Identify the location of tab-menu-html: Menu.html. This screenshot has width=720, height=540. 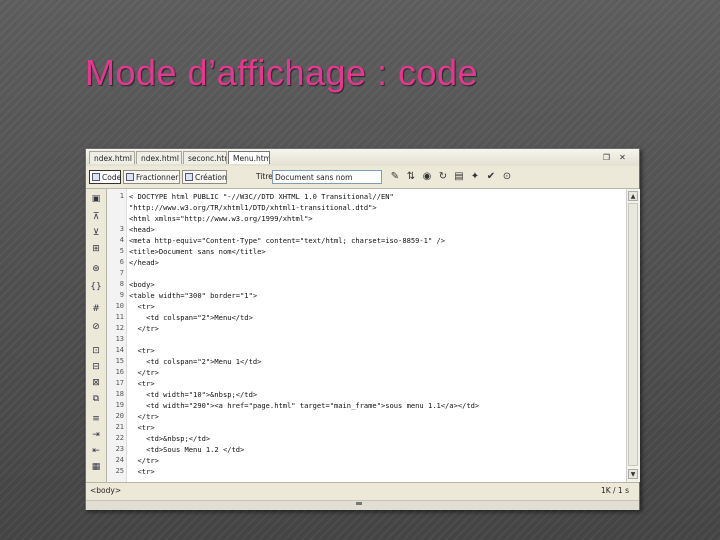
(249, 157).